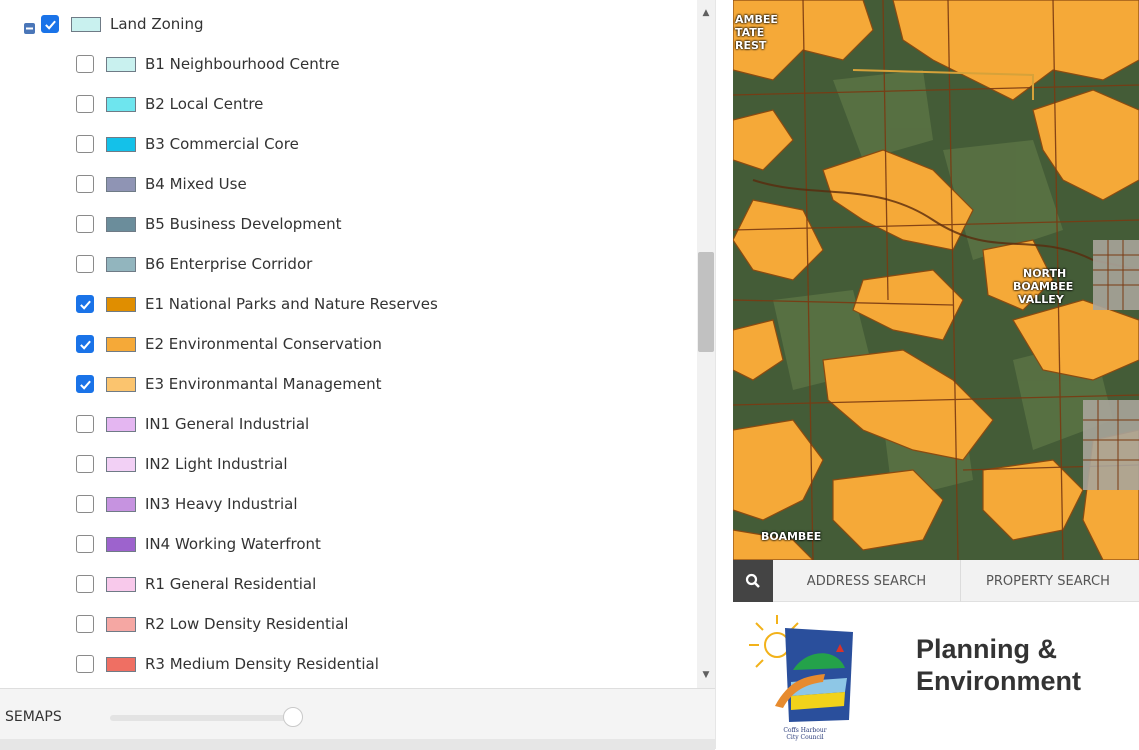 The image size is (1139, 750). Describe the element at coordinates (293, 717) in the screenshot. I see `basemap-opacity-slider-handle` at that location.